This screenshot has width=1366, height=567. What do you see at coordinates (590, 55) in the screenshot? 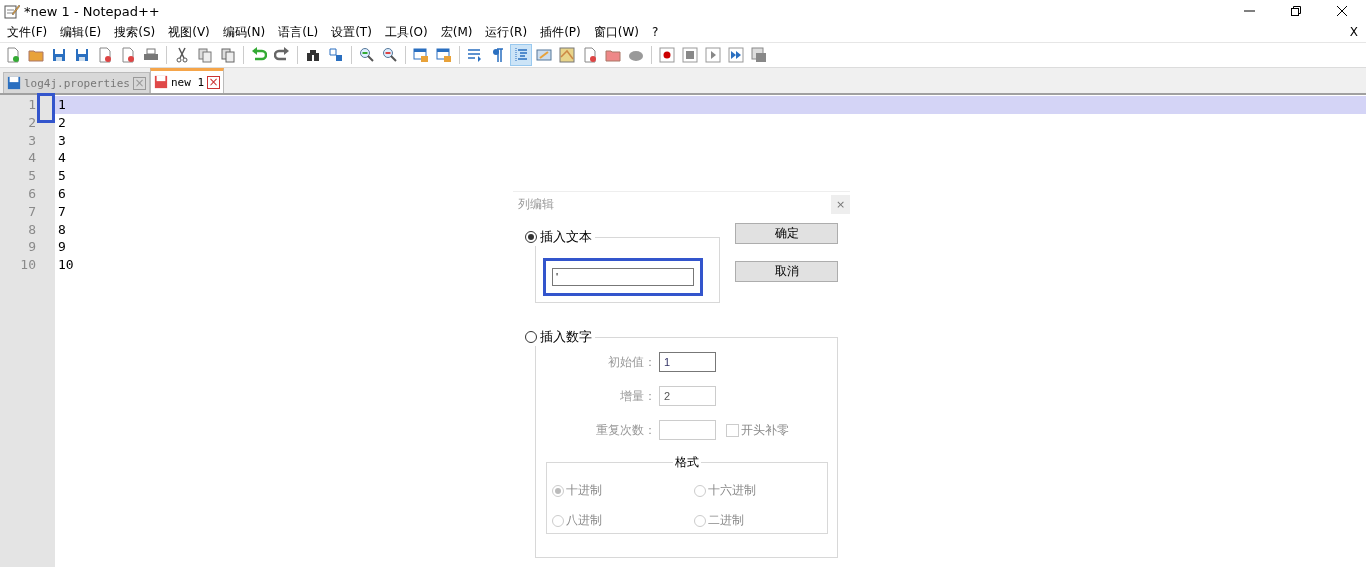
I see `document-icon` at bounding box center [590, 55].